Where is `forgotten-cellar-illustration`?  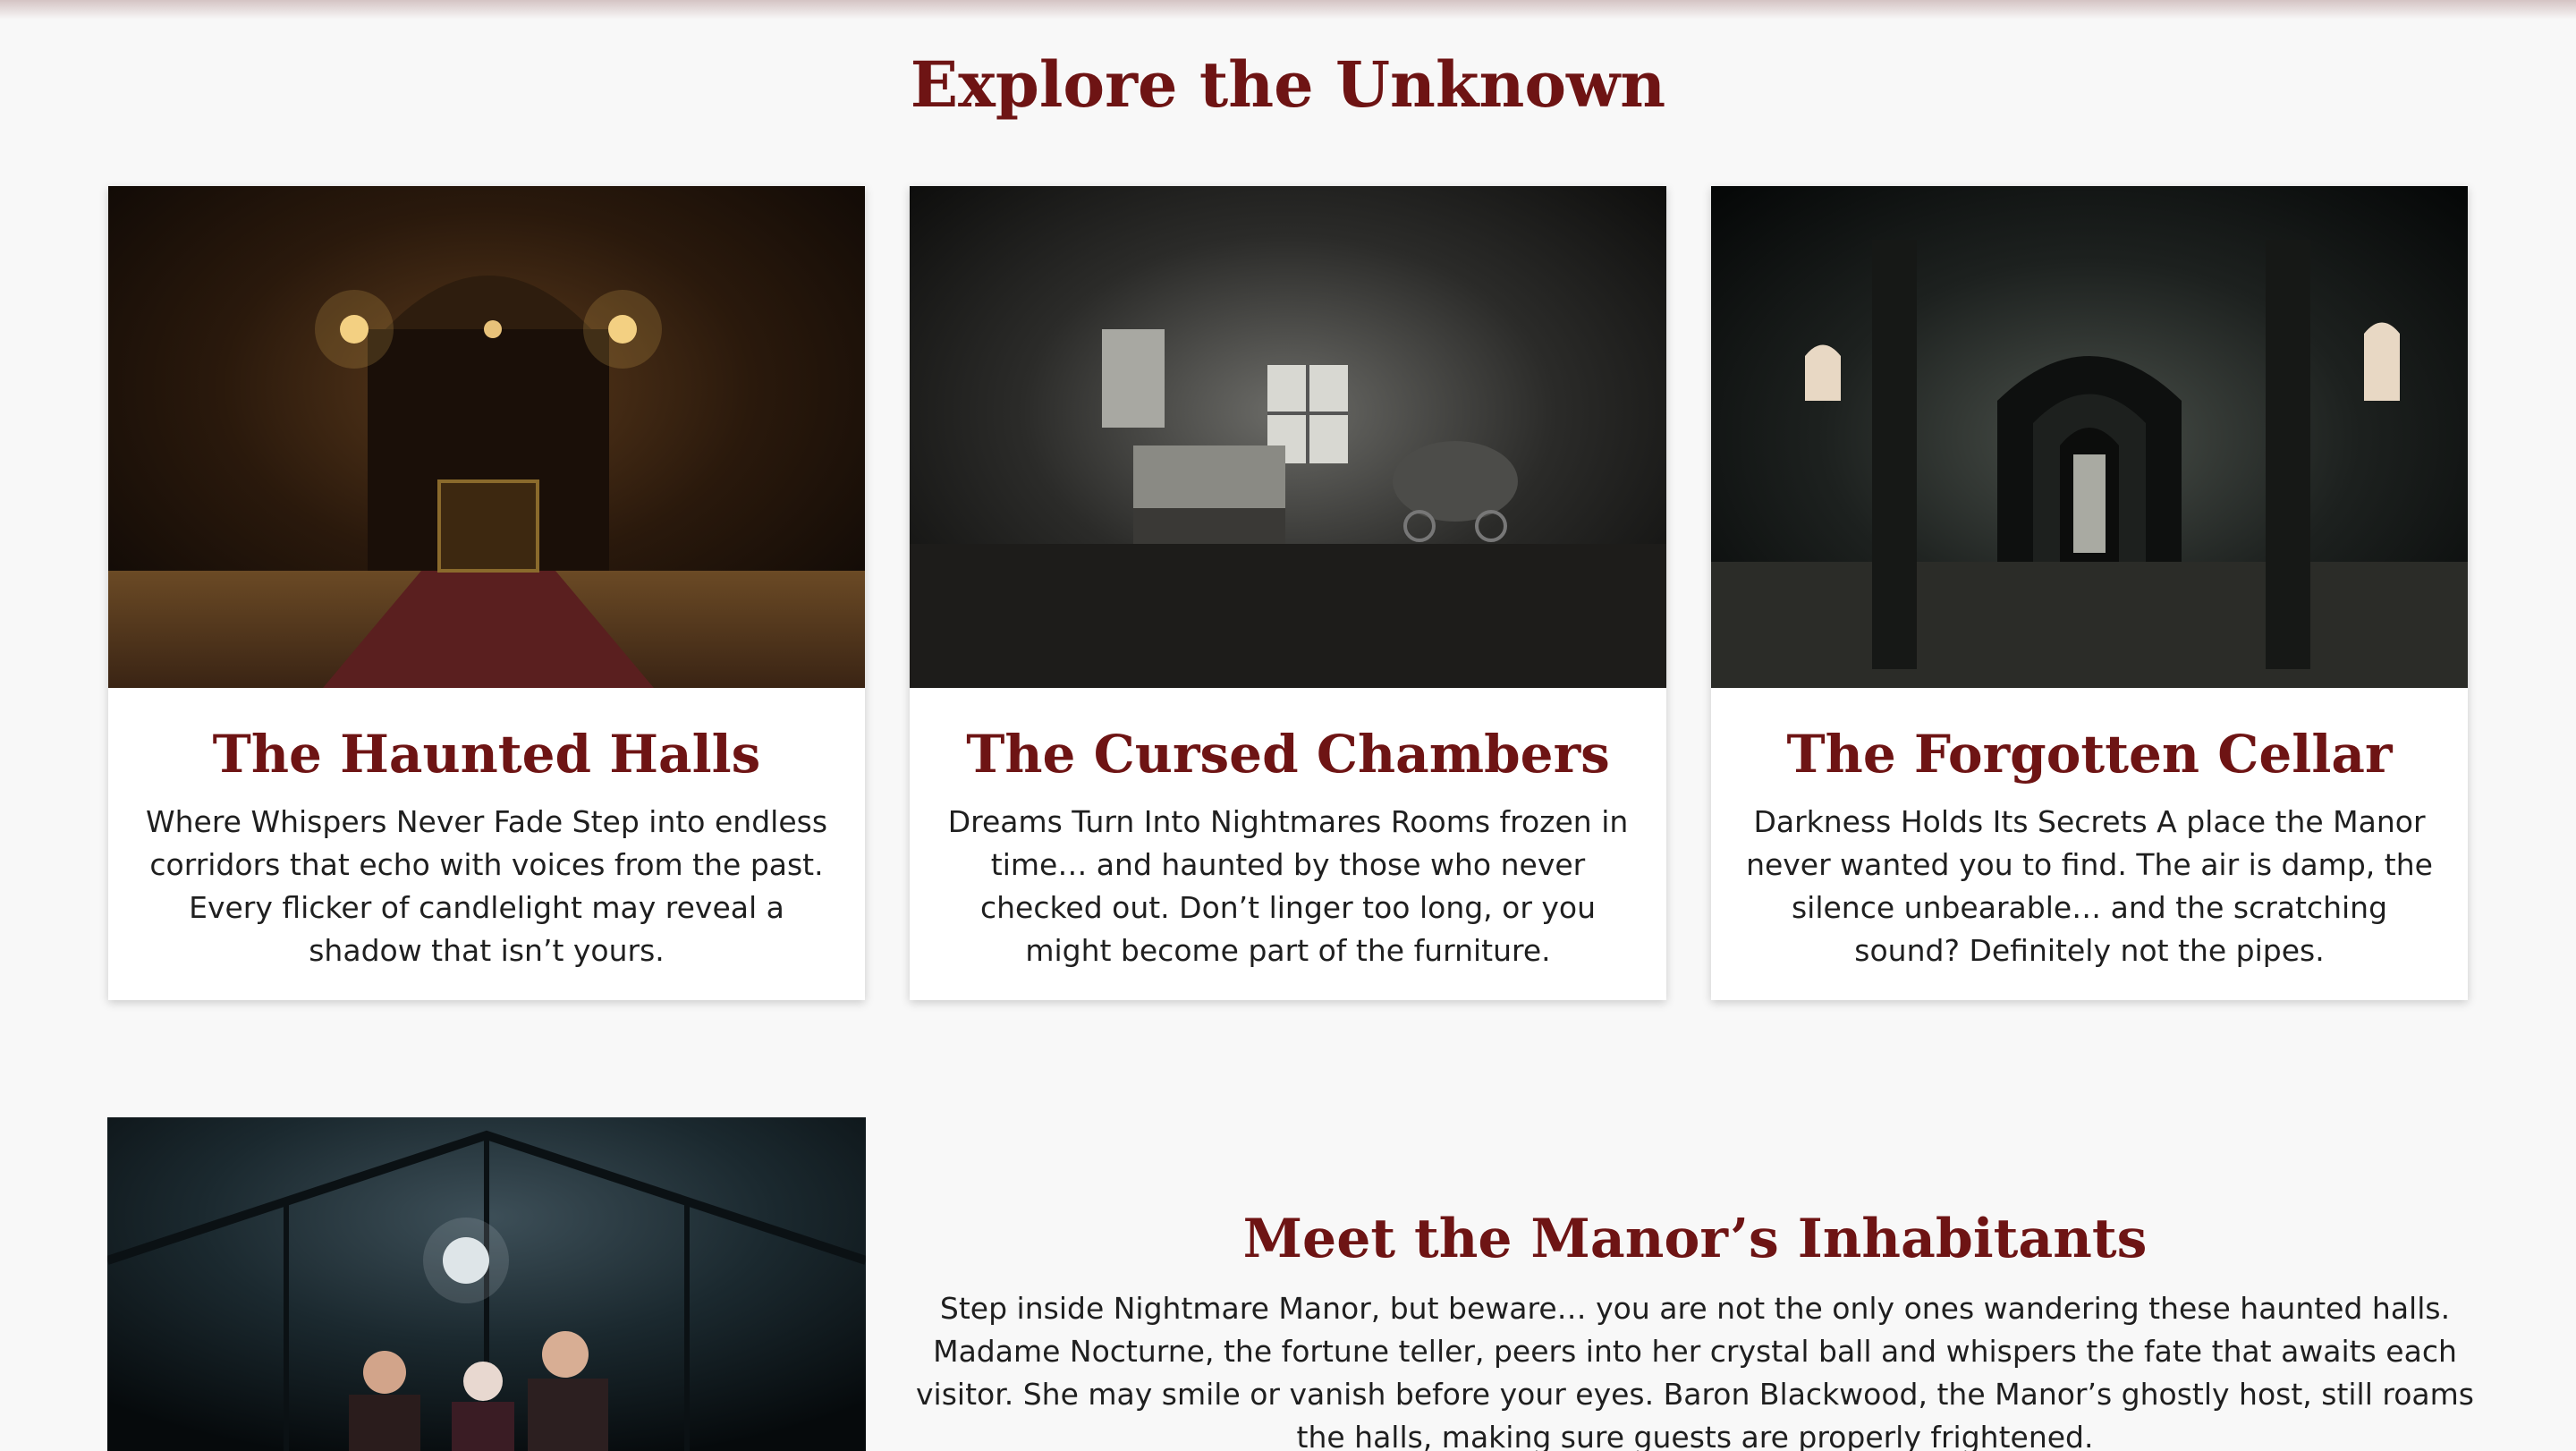
forgotten-cellar-illustration is located at coordinates (2089, 437).